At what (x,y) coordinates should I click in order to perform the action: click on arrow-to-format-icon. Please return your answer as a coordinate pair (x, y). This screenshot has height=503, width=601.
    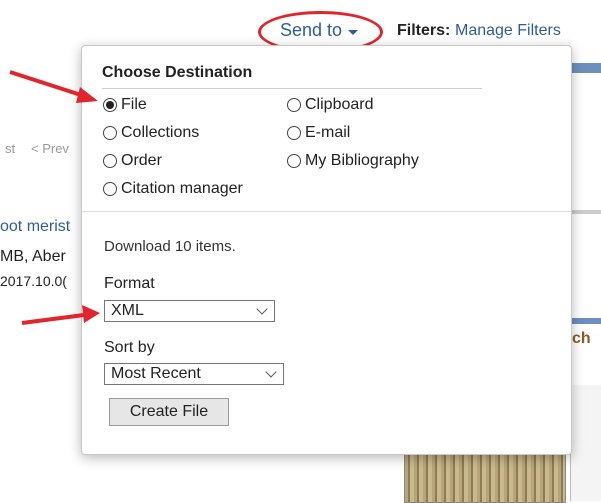
    Looking at the image, I should click on (60, 315).